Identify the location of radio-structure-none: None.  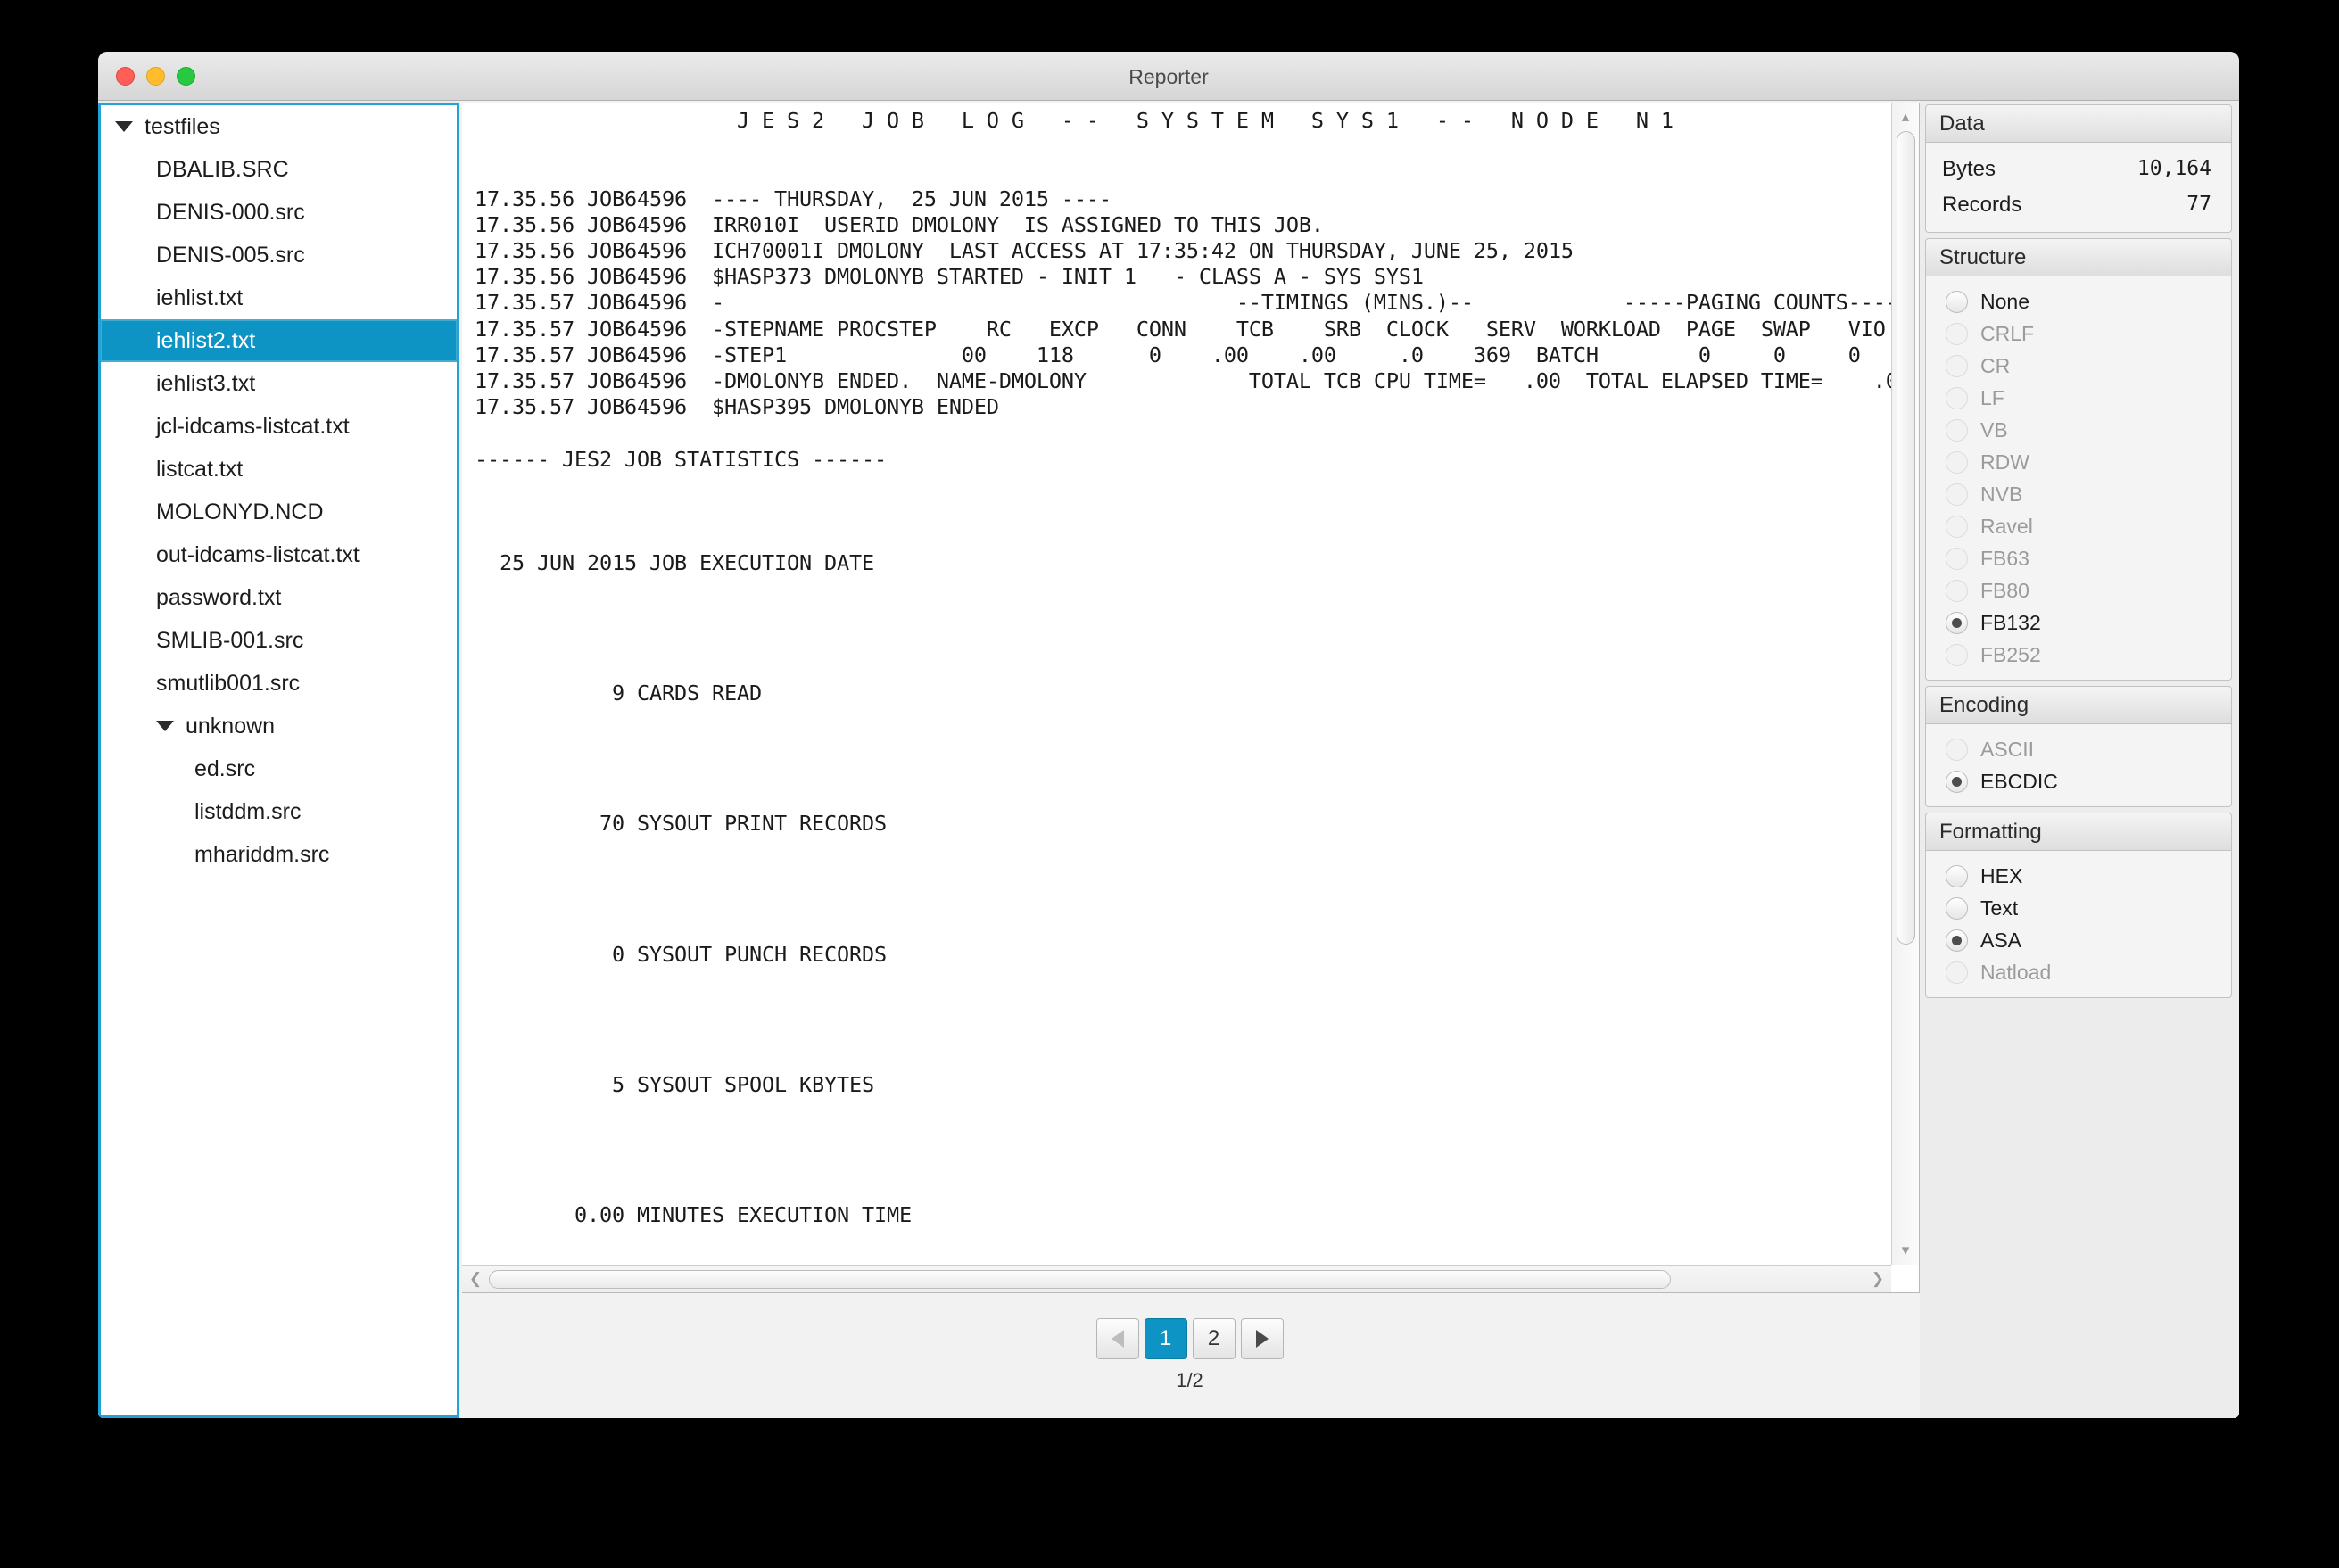
(2078, 301).